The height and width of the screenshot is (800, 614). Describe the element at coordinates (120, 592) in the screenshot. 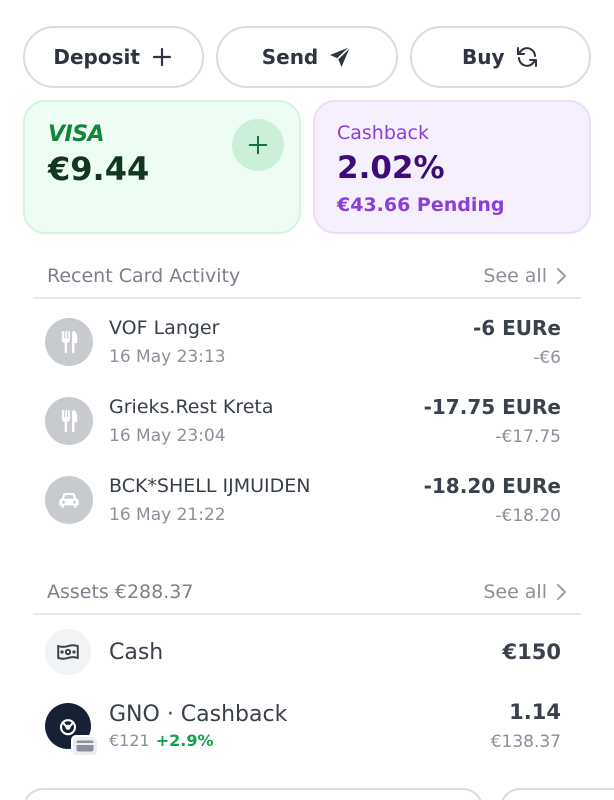

I see `assets-title: Assets €288.37` at that location.